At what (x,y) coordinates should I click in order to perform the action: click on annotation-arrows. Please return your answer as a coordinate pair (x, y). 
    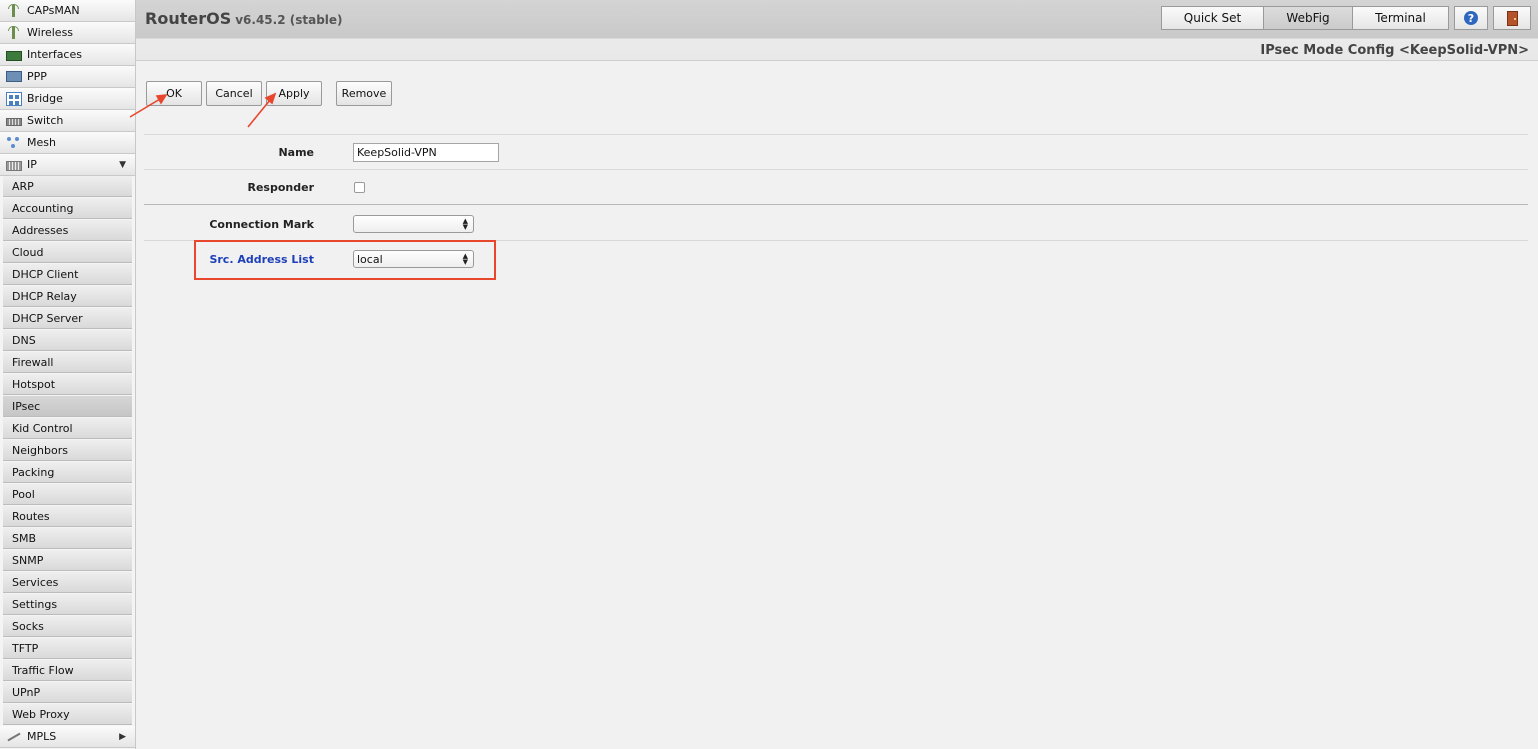
    Looking at the image, I should click on (203, 110).